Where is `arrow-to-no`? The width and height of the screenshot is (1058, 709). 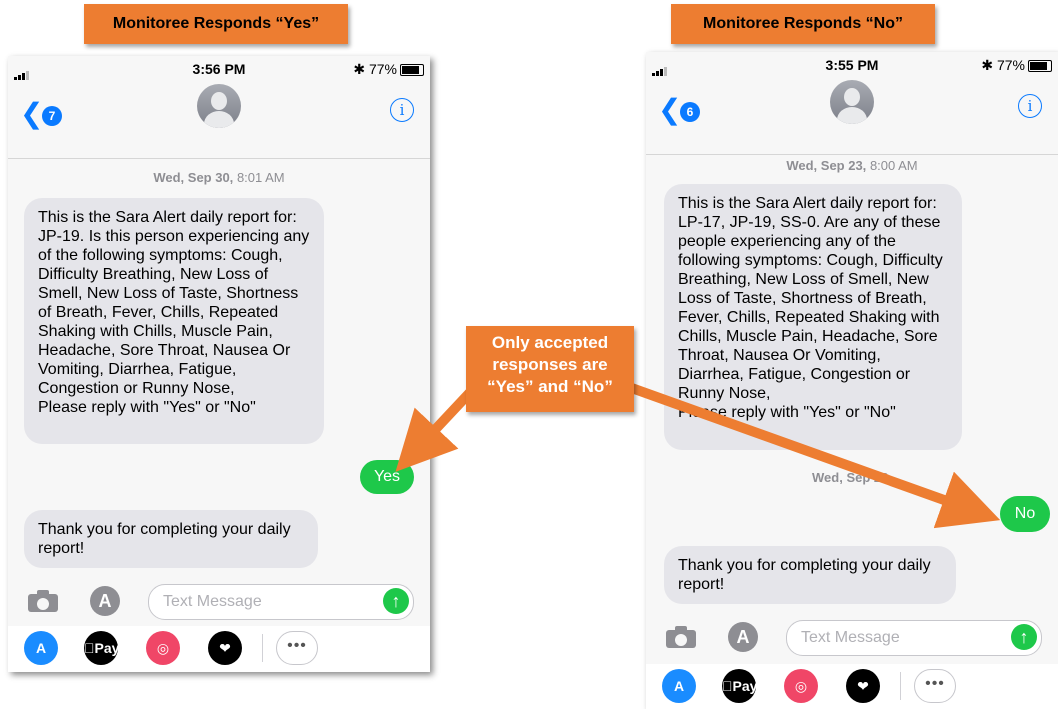 arrow-to-no is located at coordinates (812, 455).